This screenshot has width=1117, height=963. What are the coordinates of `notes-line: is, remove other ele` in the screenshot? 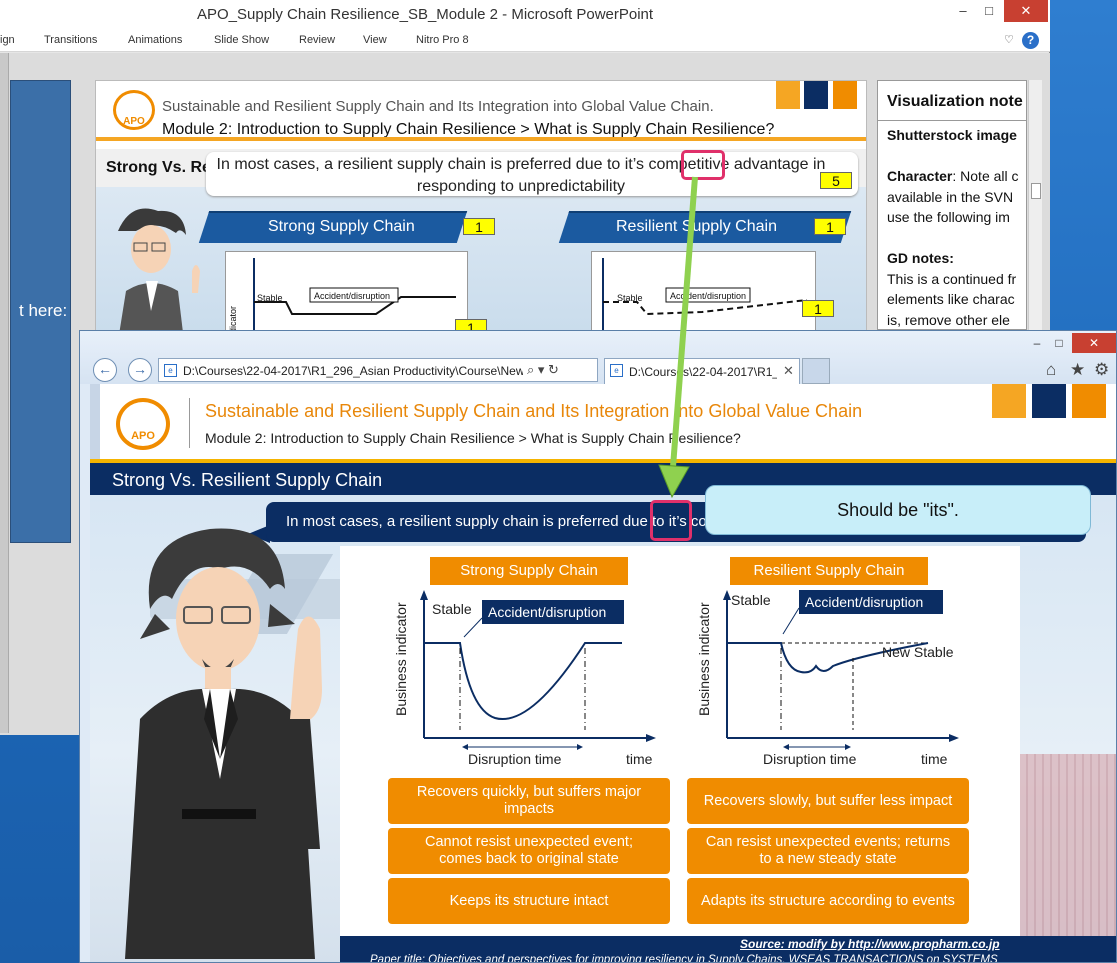 It's located at (948, 320).